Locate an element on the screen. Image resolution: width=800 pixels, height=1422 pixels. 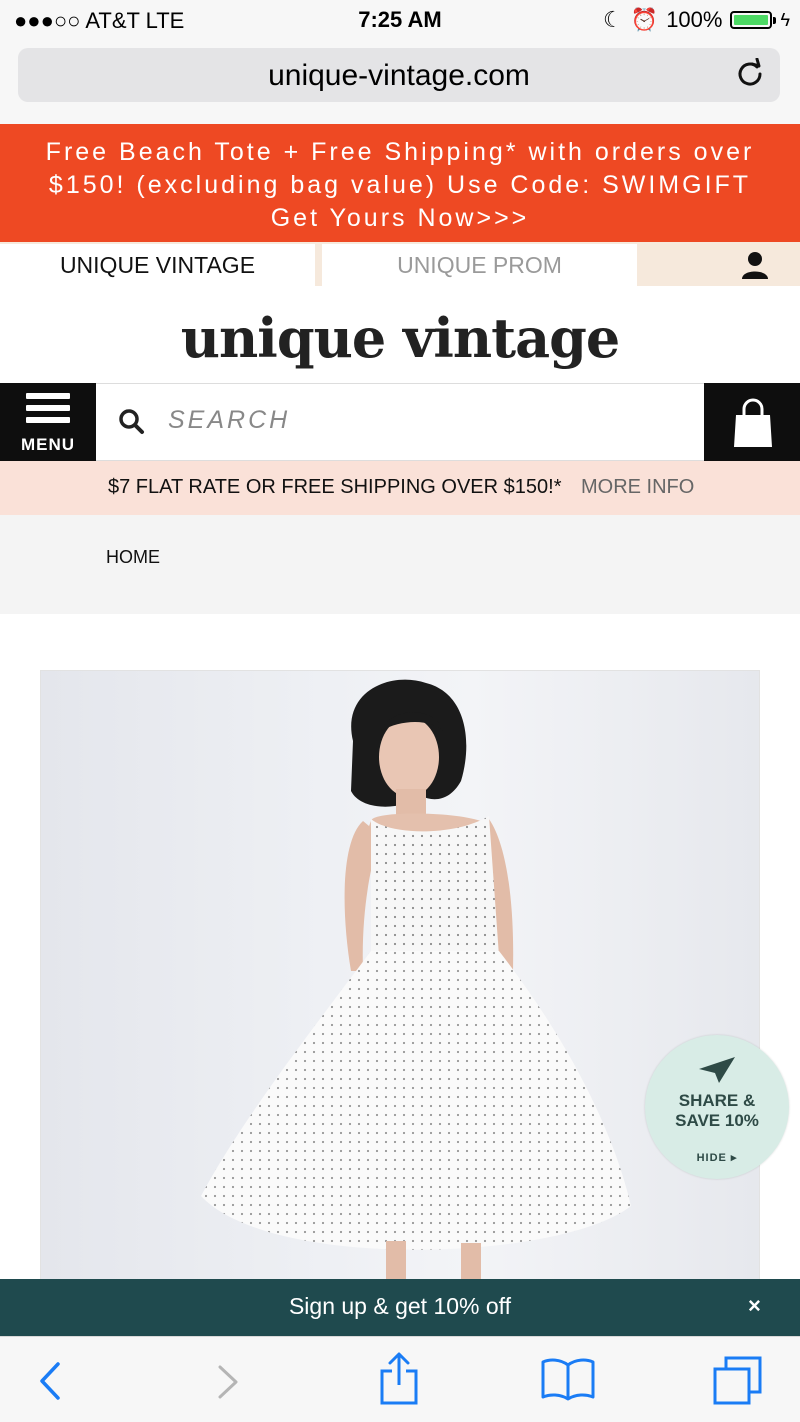
address-bar: unique-vintage.com is located at coordinates (399, 75).